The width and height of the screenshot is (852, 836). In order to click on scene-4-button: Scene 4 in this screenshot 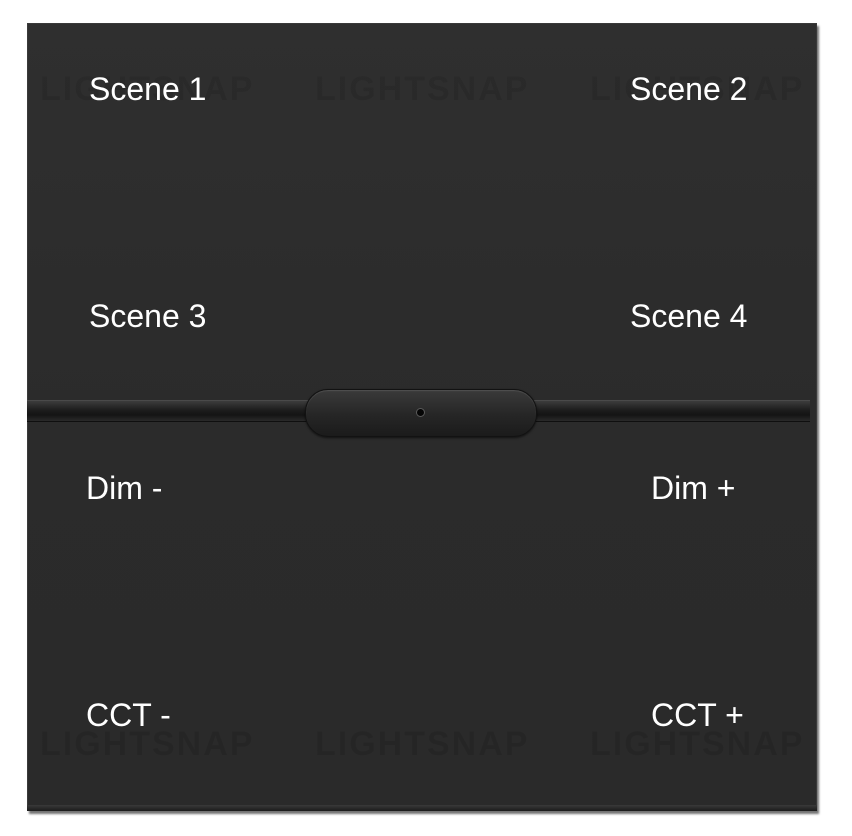, I will do `click(688, 316)`.